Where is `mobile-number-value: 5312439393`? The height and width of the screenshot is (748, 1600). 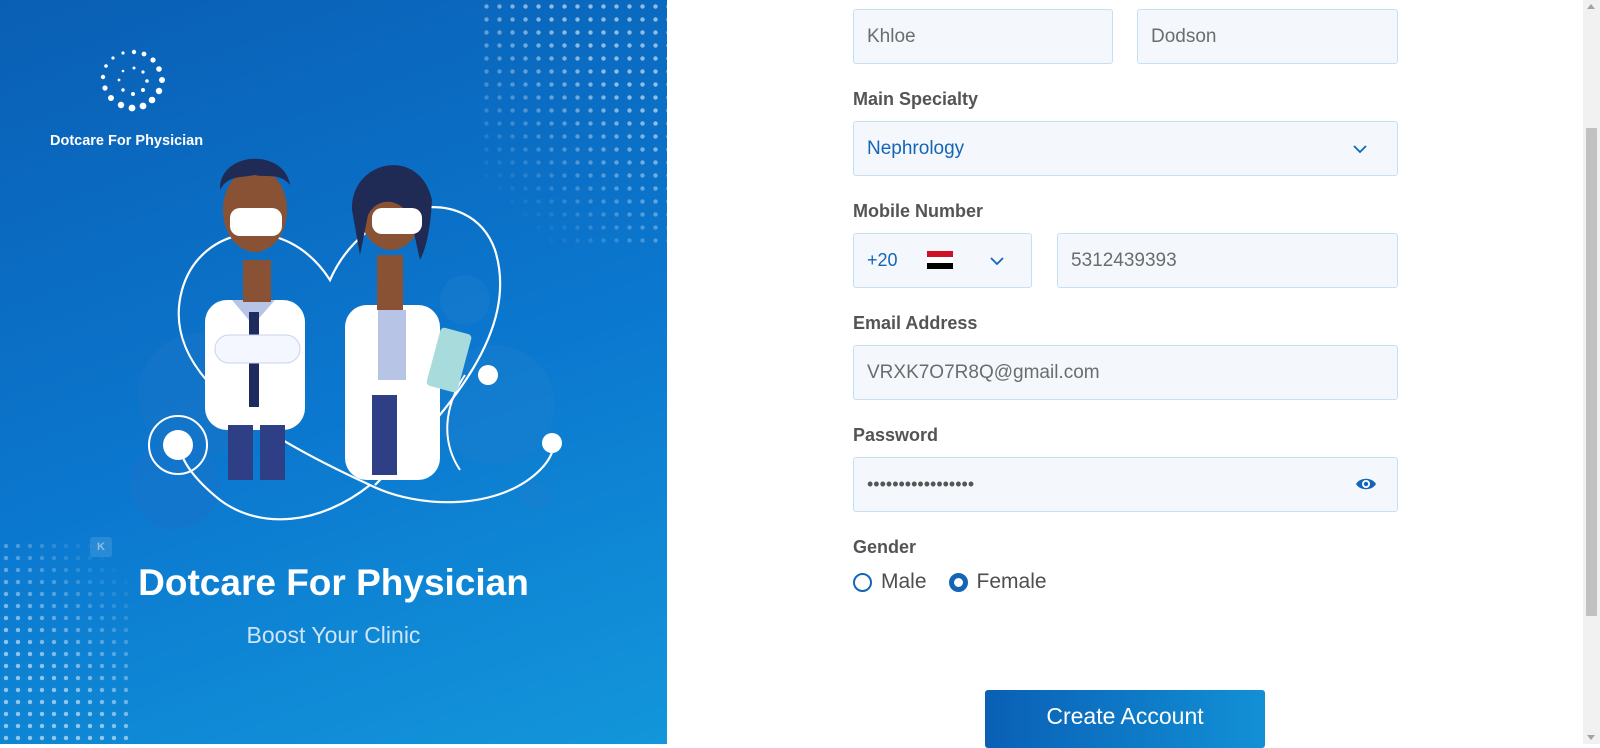 mobile-number-value: 5312439393 is located at coordinates (1124, 260).